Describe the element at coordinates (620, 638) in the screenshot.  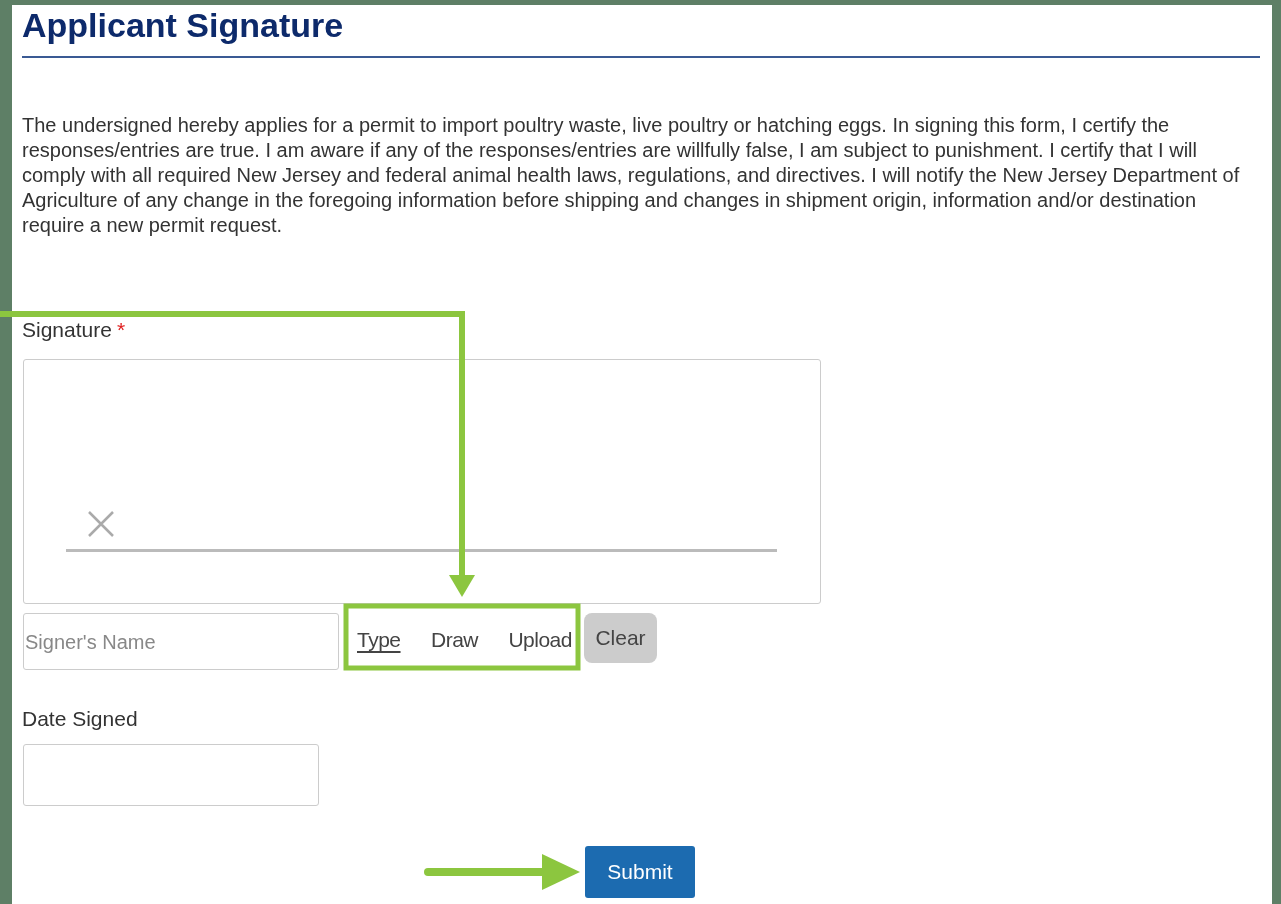
I see `clear-button: Clear` at that location.